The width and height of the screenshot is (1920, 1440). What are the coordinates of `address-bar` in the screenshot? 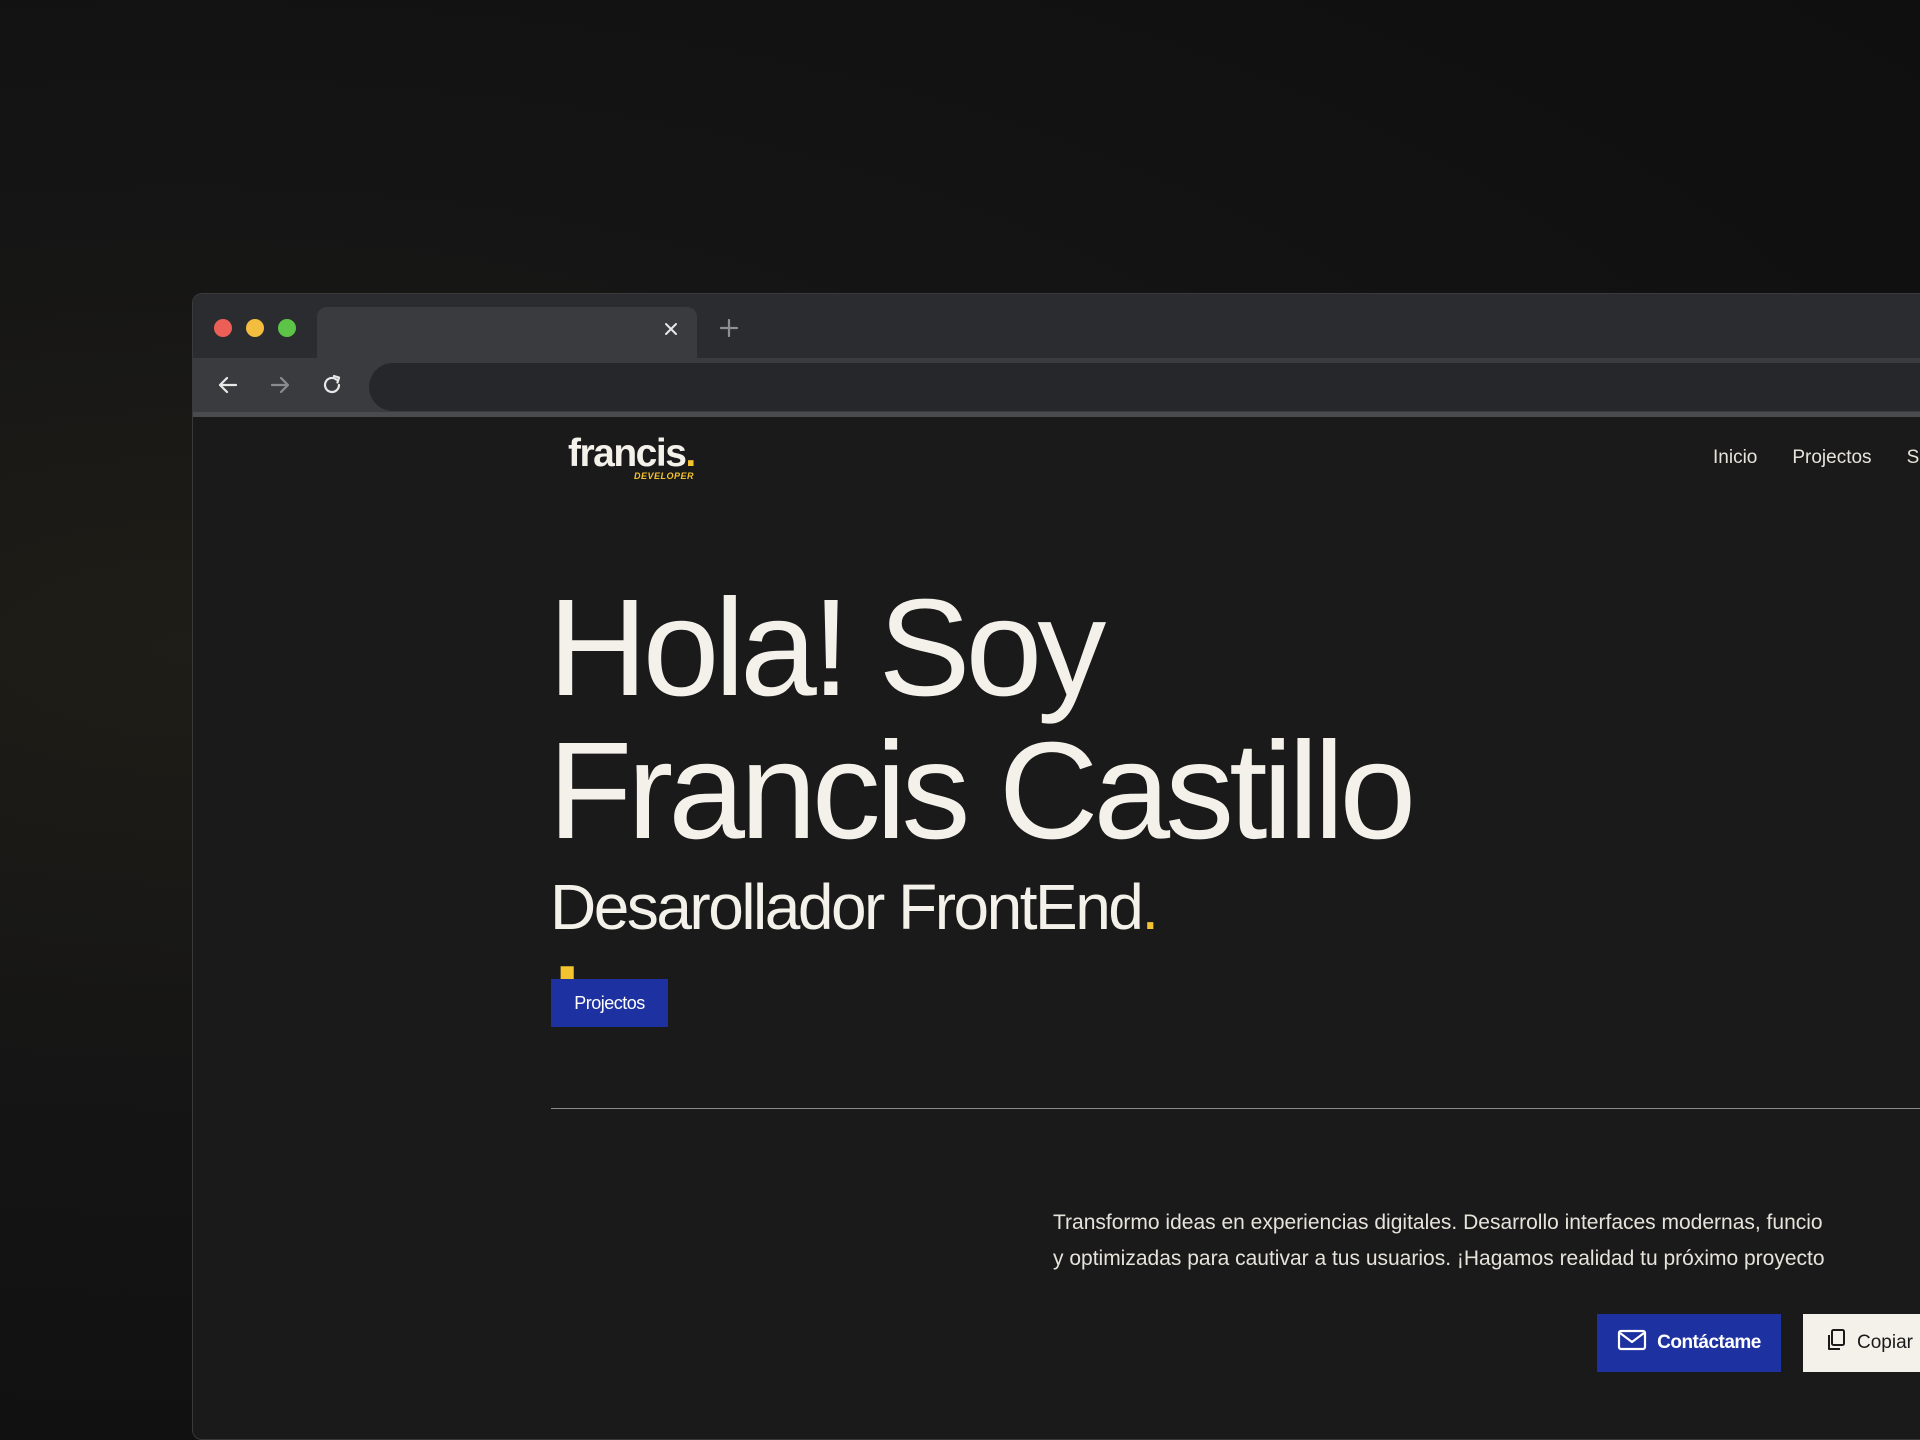 It's located at (1144, 387).